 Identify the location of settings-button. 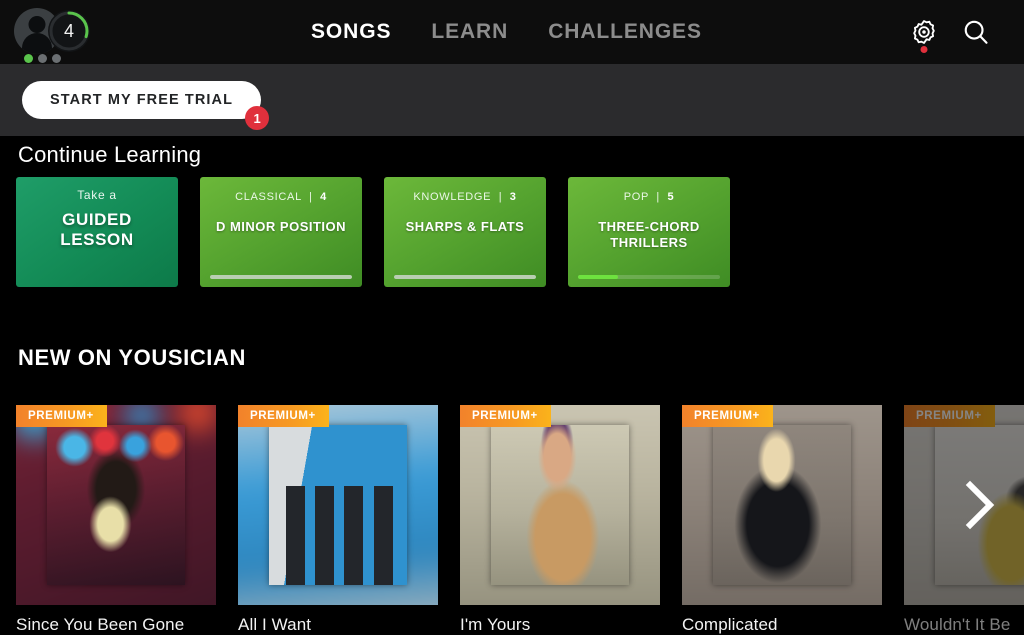
(924, 32).